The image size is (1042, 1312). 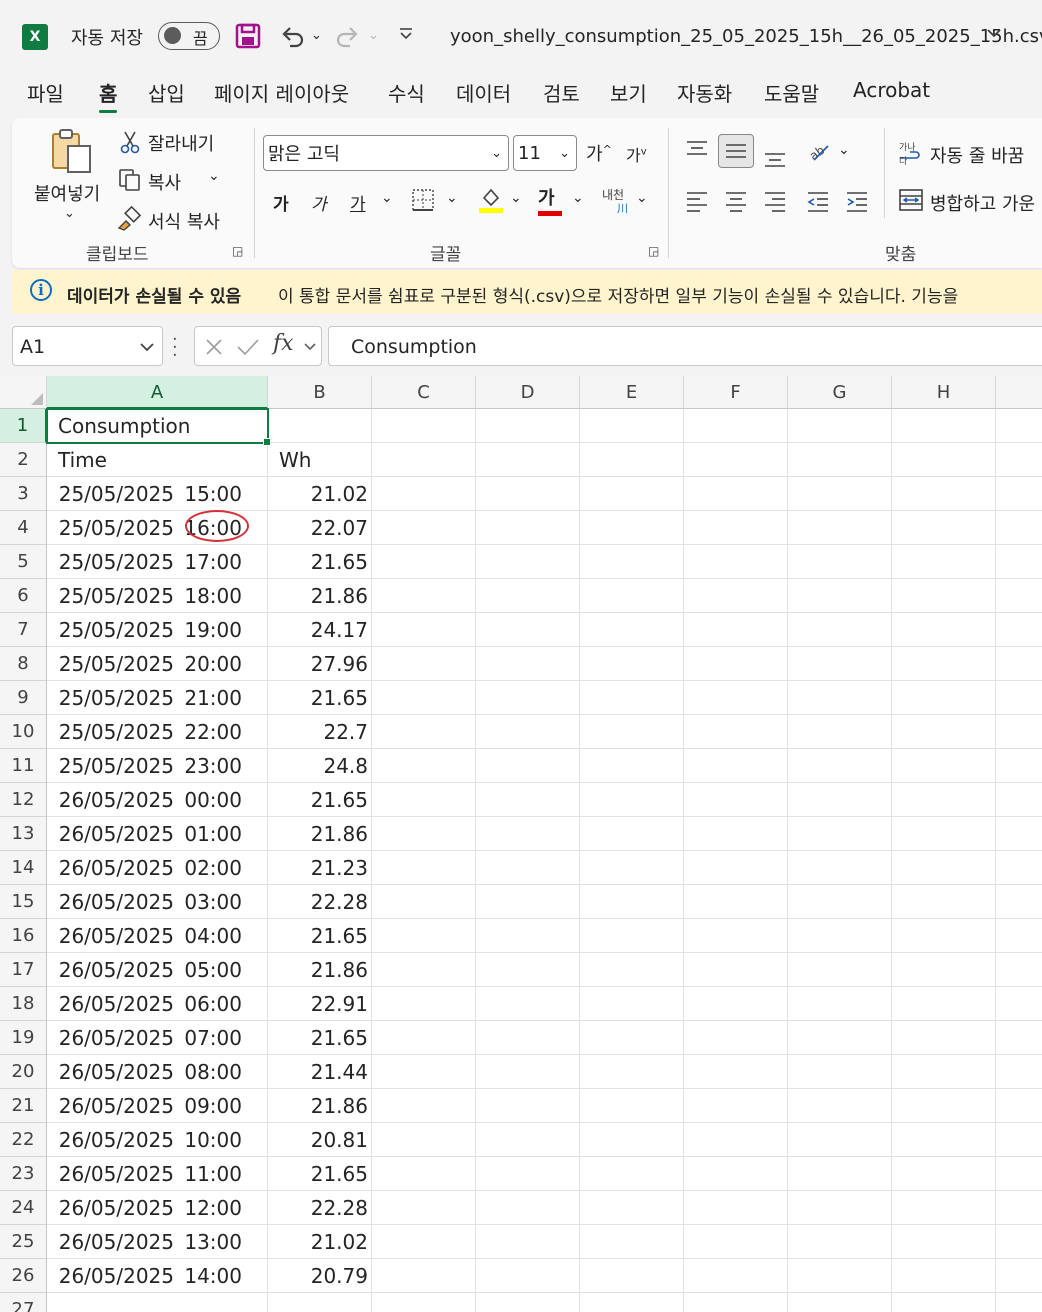 What do you see at coordinates (108, 95) in the screenshot?
I see `tab-home: 홈` at bounding box center [108, 95].